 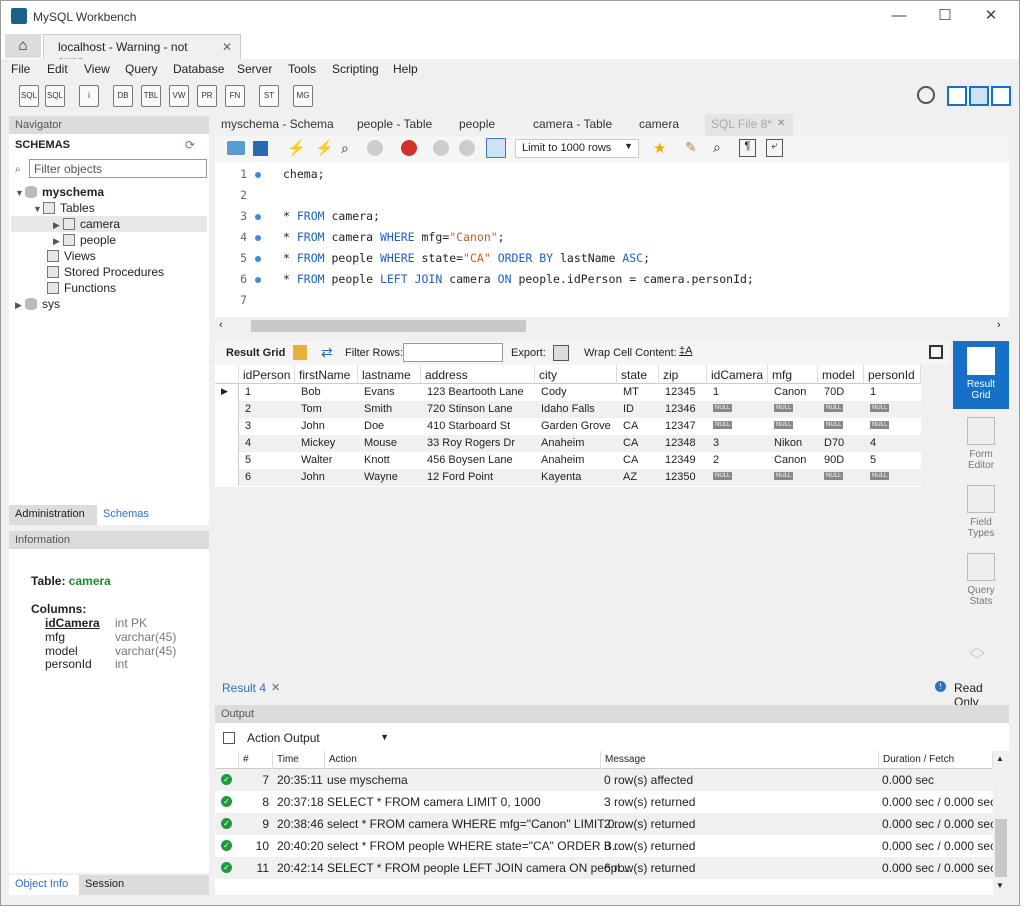 I want to click on column-header: personId, so click(x=892, y=374).